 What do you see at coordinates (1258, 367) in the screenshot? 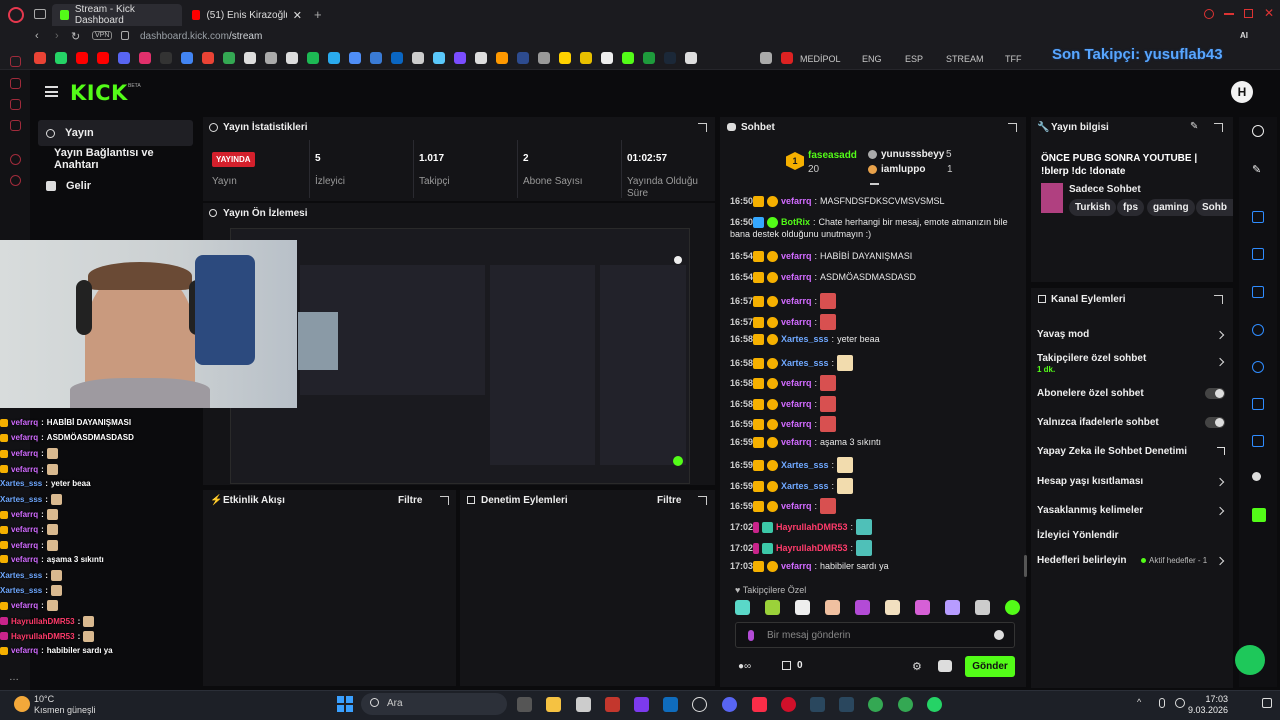
I see `broadcast-icon` at bounding box center [1258, 367].